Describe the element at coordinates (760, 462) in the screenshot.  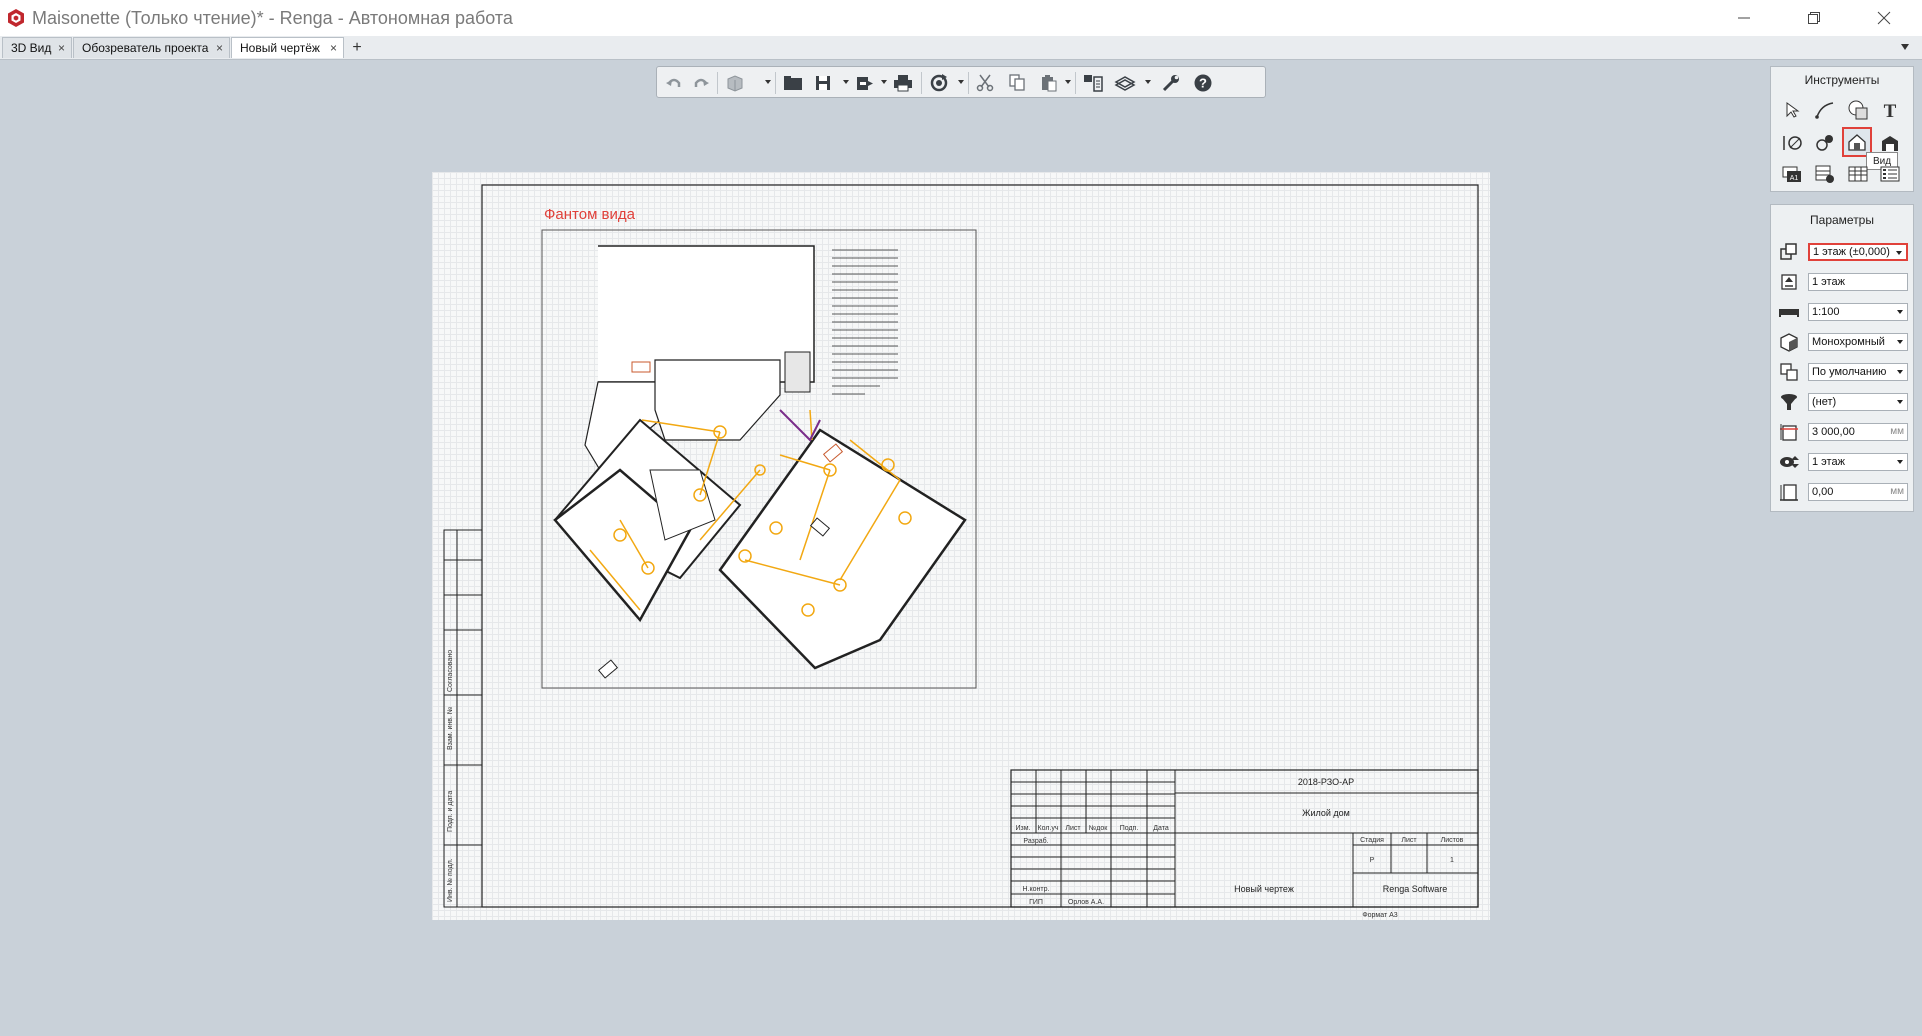
I see `floor-plan` at that location.